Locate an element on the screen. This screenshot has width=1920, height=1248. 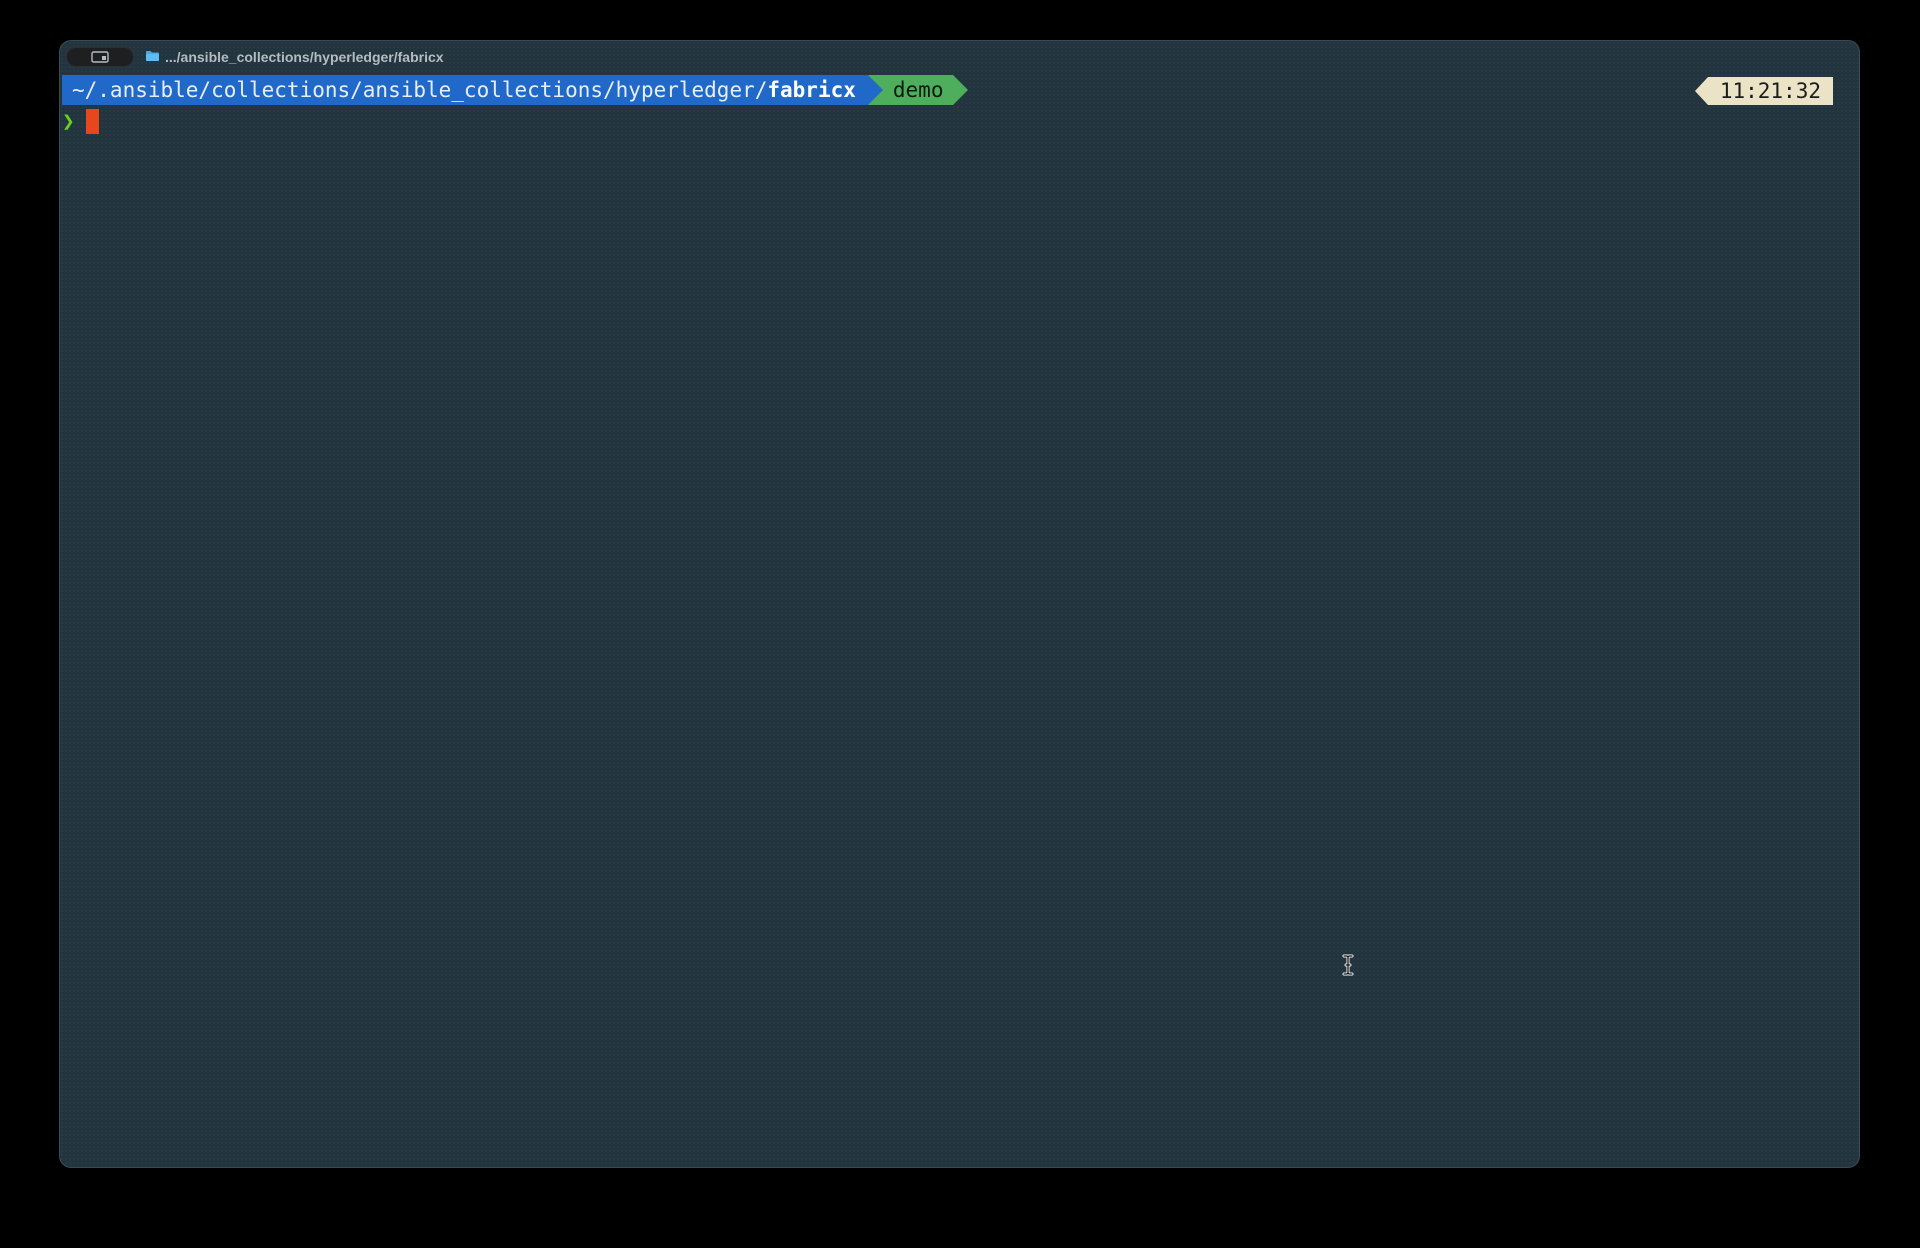
prompt-time-segment: 11:21:32 is located at coordinates (1763, 91).